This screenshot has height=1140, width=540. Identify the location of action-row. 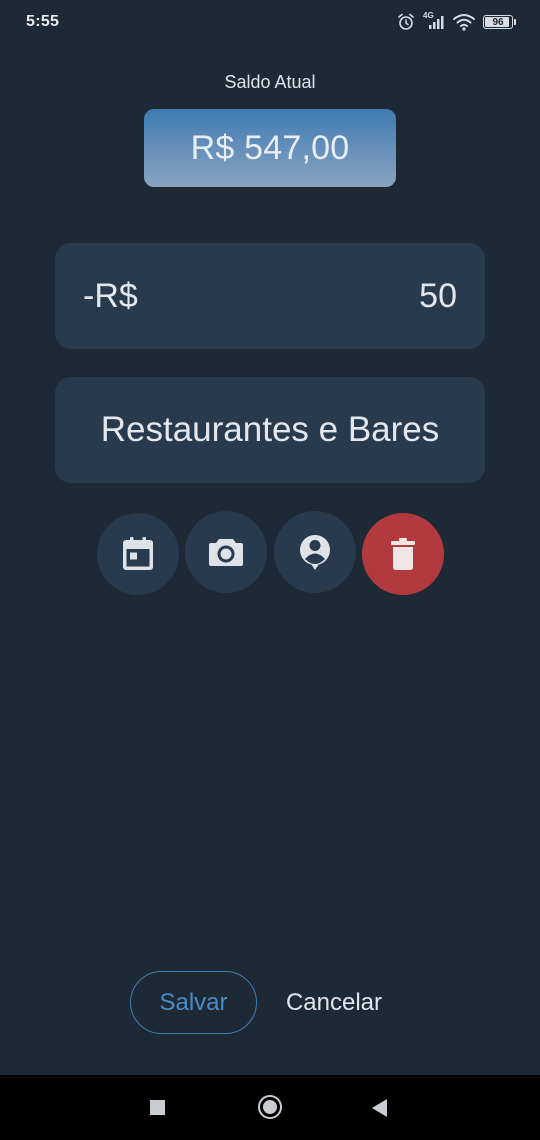
(270, 553).